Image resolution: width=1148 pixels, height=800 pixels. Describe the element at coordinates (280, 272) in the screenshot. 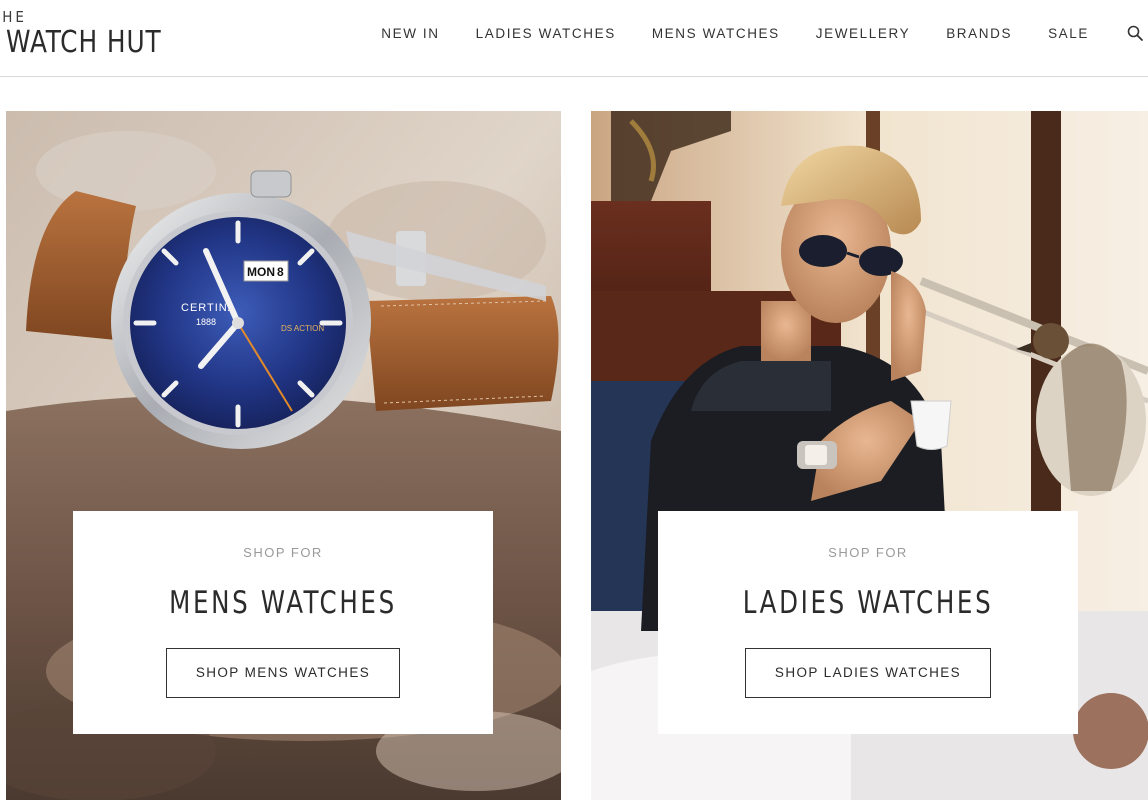

I see `dial-date-text: 8` at that location.